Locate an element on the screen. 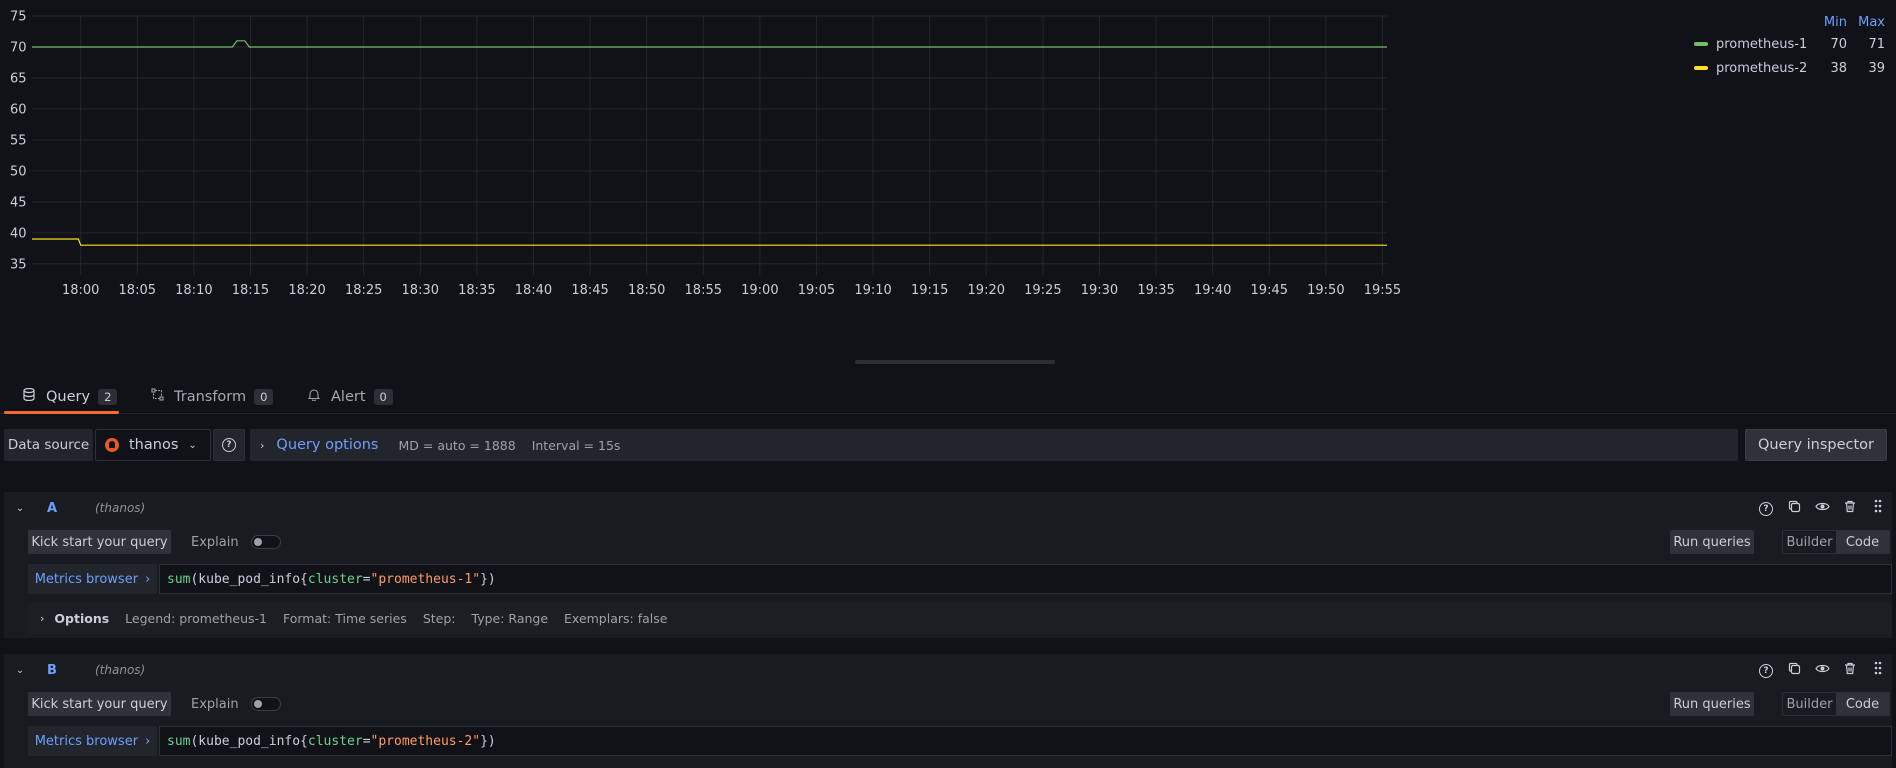  bell-icon is located at coordinates (314, 396).